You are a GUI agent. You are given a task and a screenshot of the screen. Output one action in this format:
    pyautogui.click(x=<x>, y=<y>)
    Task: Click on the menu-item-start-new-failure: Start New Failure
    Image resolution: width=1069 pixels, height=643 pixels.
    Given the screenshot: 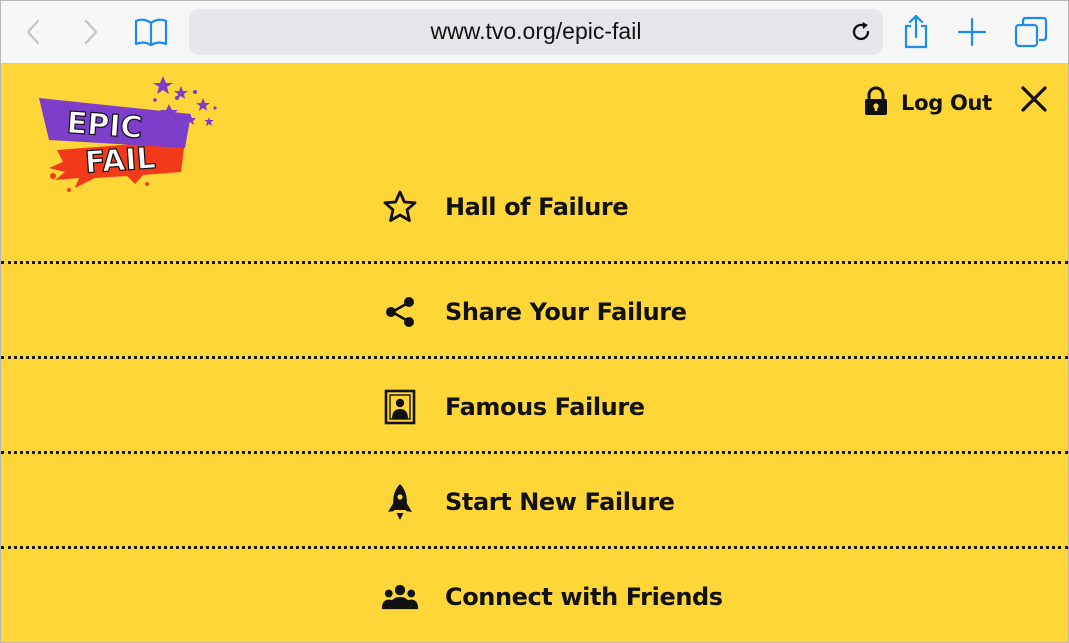 What is the action you would take?
    pyautogui.click(x=534, y=501)
    